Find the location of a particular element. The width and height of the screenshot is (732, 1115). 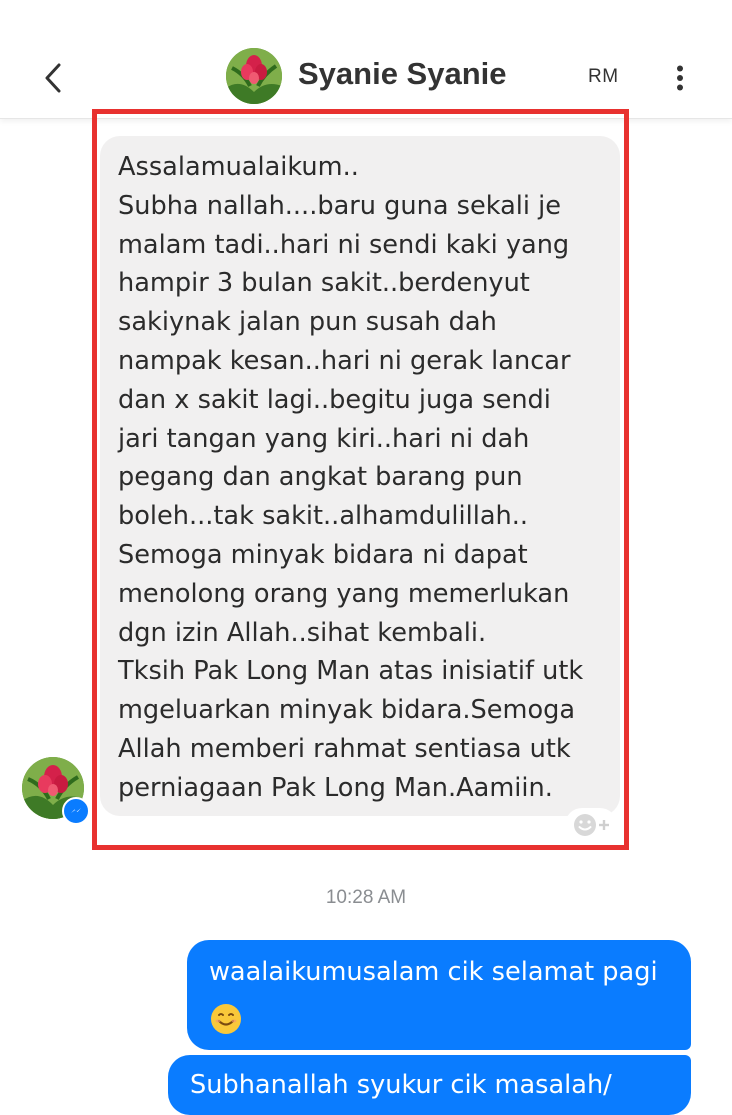

chevron-left-icon is located at coordinates (53, 78).